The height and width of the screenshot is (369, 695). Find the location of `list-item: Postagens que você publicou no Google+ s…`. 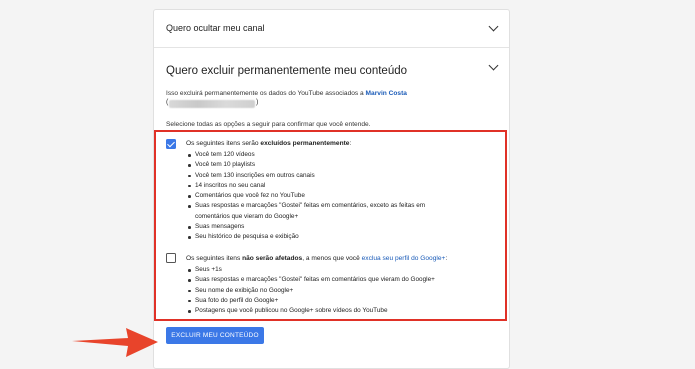

list-item: Postagens que você publicou no Google+ s… is located at coordinates (311, 311).